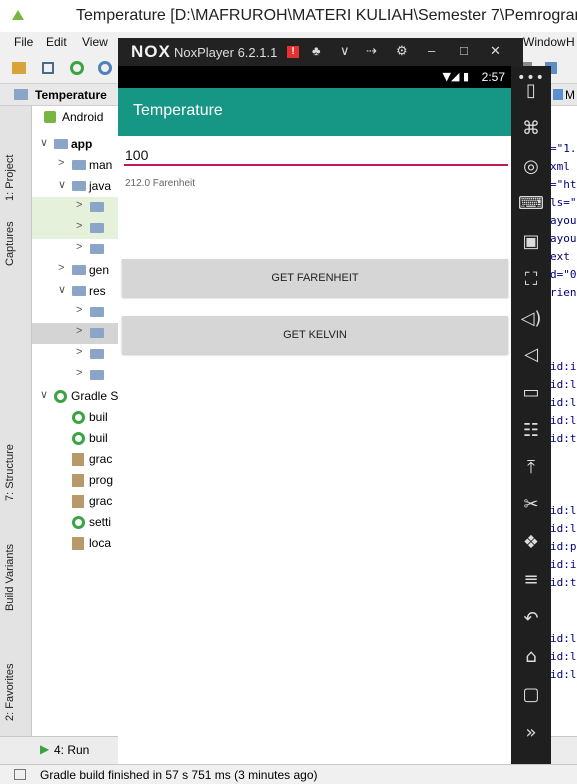 Image resolution: width=577 pixels, height=784 pixels. What do you see at coordinates (105, 68) in the screenshot?
I see `refresh-icon` at bounding box center [105, 68].